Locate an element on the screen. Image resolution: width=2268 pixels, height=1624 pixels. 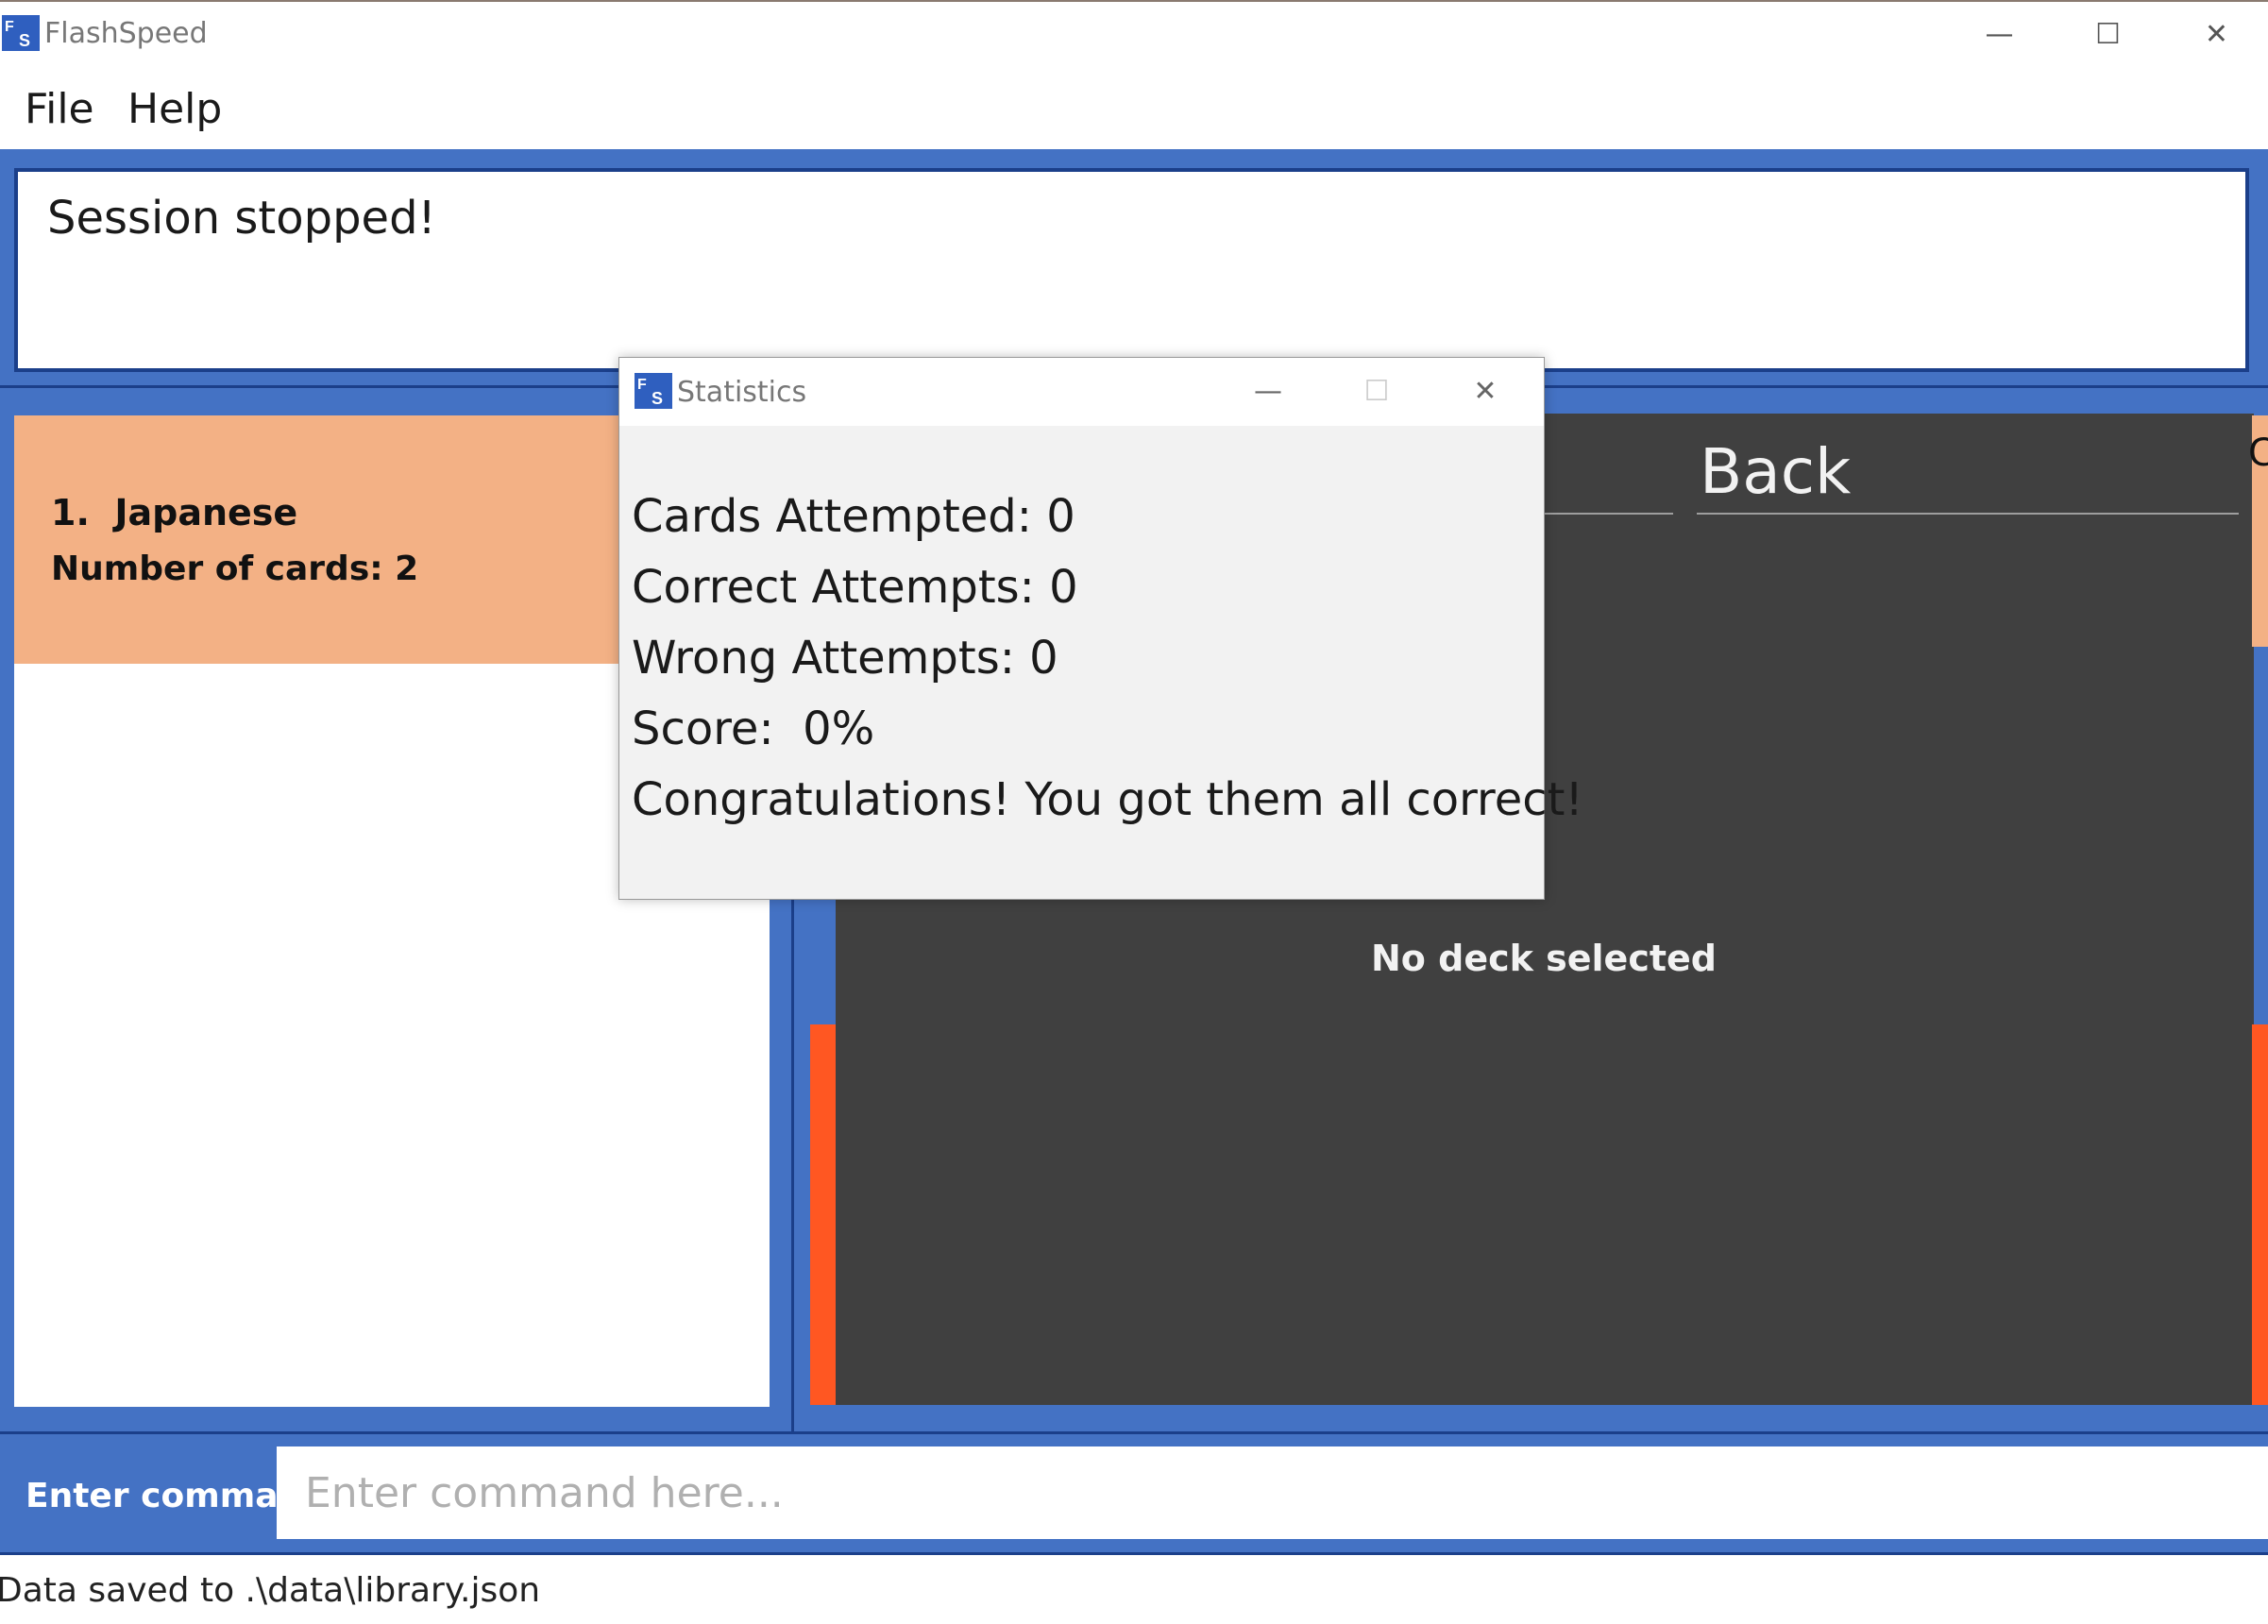
stat-correct-attempts: Correct Attempts: 0 is located at coordinates (855, 587).